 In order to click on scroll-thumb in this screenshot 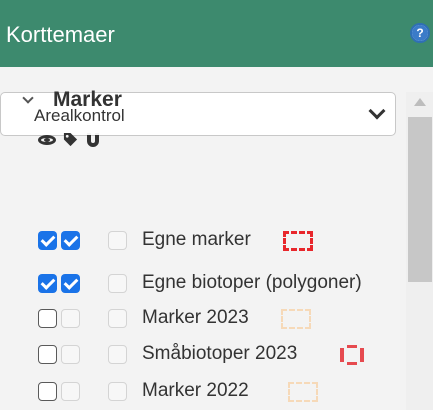, I will do `click(420, 199)`.